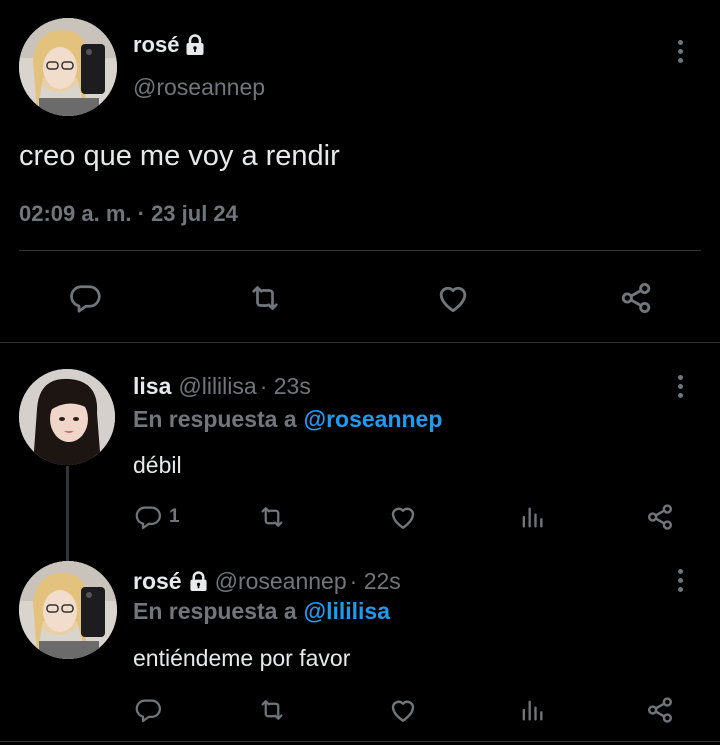 This screenshot has width=720, height=745. Describe the element at coordinates (128, 214) in the screenshot. I see `tweet-timestamp: 02:09 a. m. · 23 jul 24` at that location.